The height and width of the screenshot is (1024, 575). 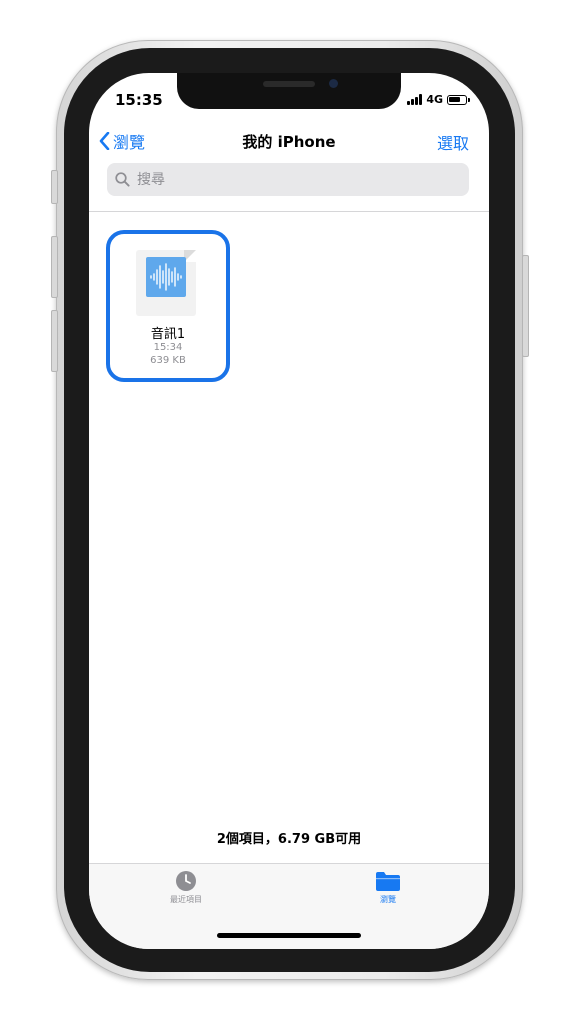 What do you see at coordinates (289, 935) in the screenshot?
I see `home-indicator` at bounding box center [289, 935].